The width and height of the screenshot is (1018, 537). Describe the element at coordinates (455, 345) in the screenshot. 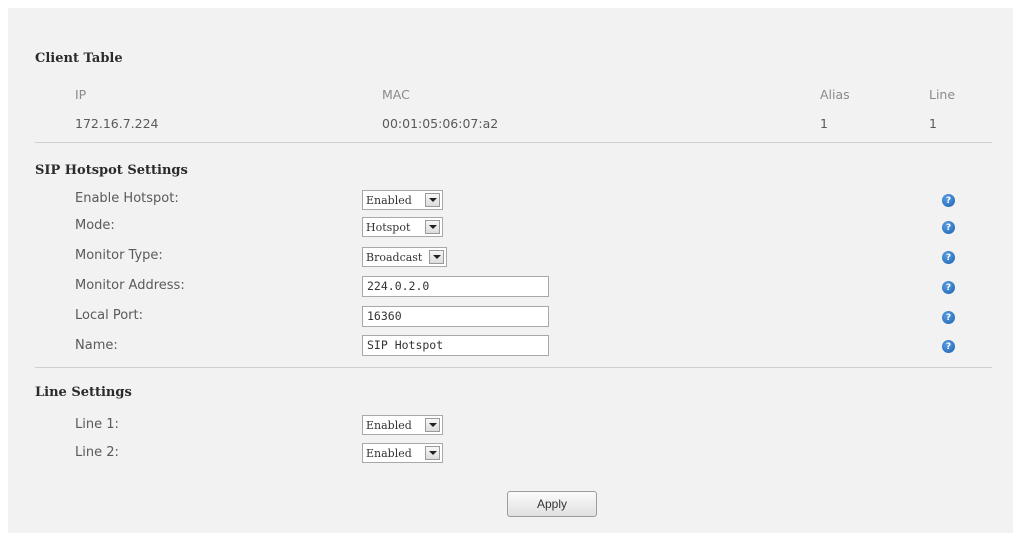

I see `name-input: SIP Hotspot` at that location.